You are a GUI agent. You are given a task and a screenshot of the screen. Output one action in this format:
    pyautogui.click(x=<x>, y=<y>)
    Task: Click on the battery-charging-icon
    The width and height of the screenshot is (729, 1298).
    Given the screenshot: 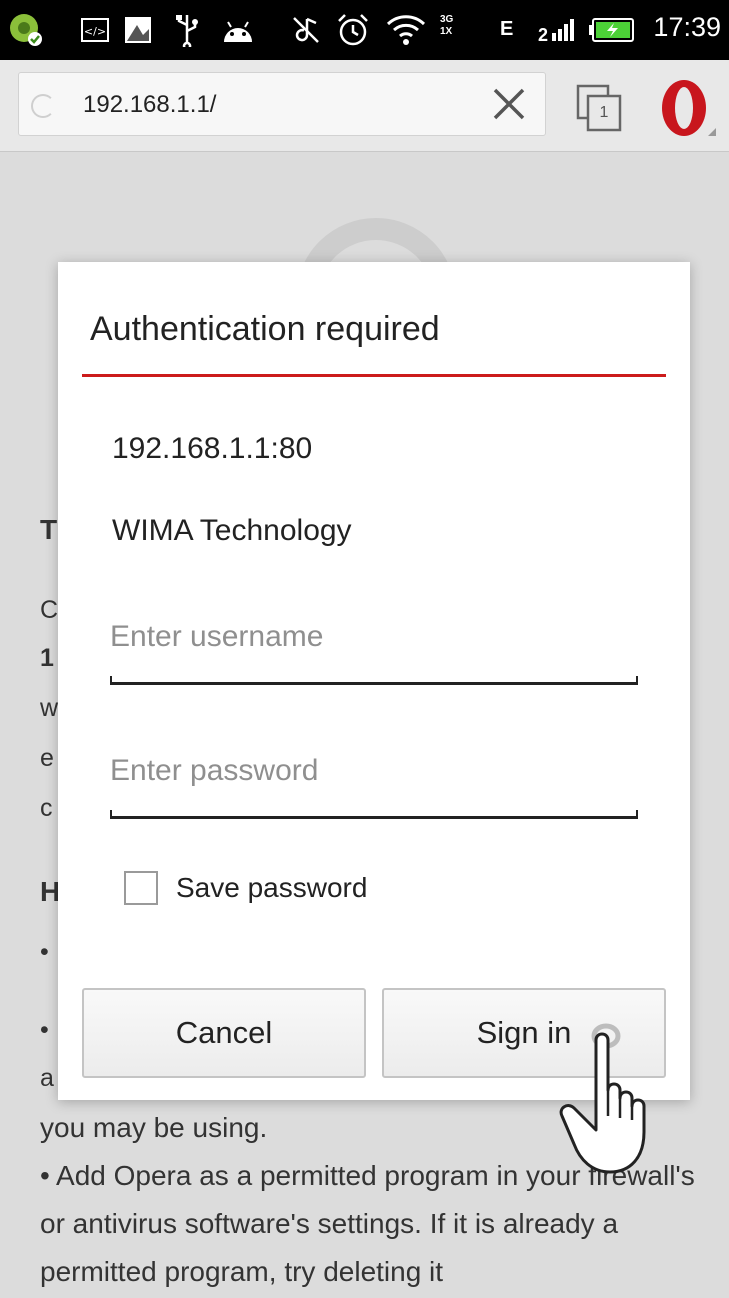 What is the action you would take?
    pyautogui.click(x=612, y=30)
    